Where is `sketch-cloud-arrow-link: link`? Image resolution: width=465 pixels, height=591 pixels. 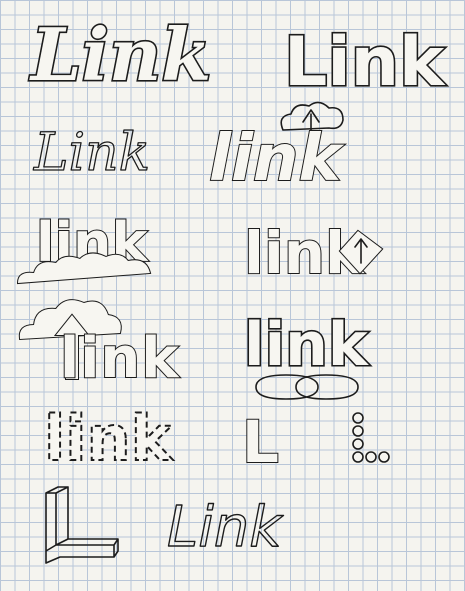 sketch-cloud-arrow-link: link is located at coordinates (280, 144).